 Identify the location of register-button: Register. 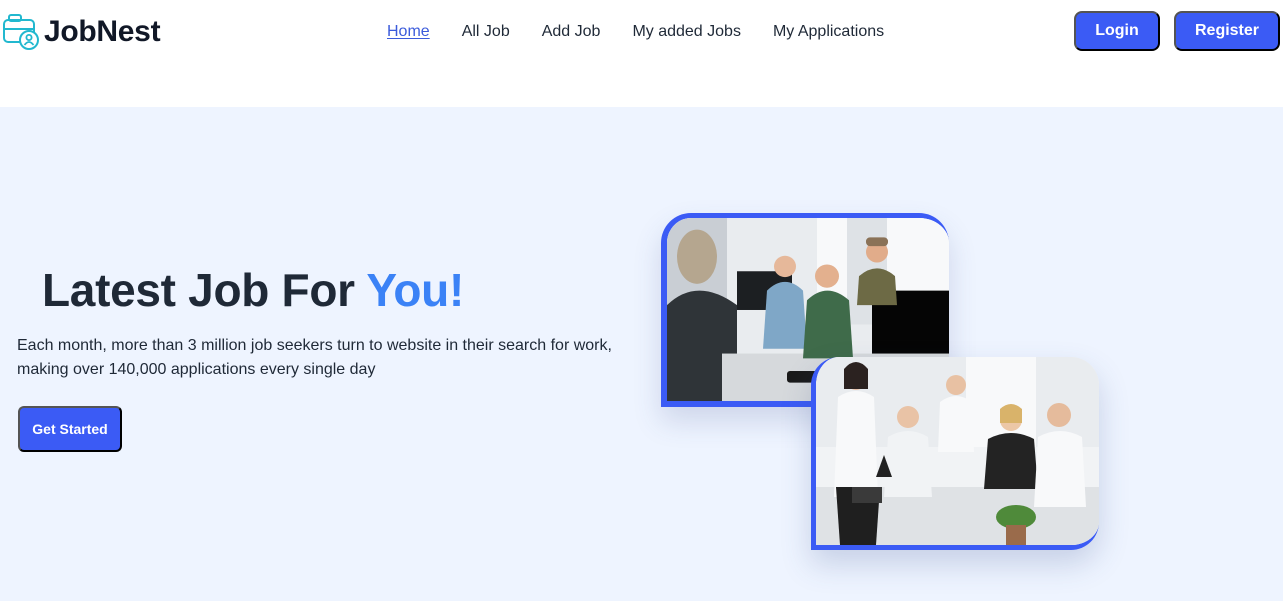
(1227, 31).